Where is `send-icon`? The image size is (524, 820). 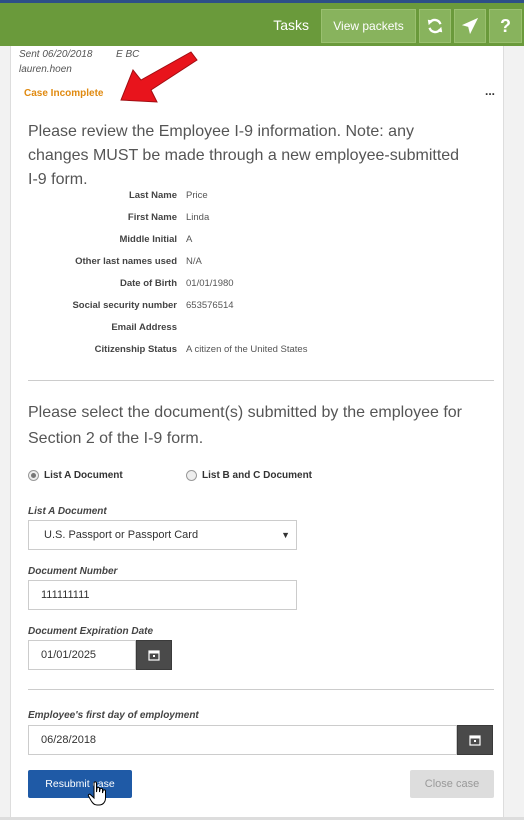 send-icon is located at coordinates (470, 26).